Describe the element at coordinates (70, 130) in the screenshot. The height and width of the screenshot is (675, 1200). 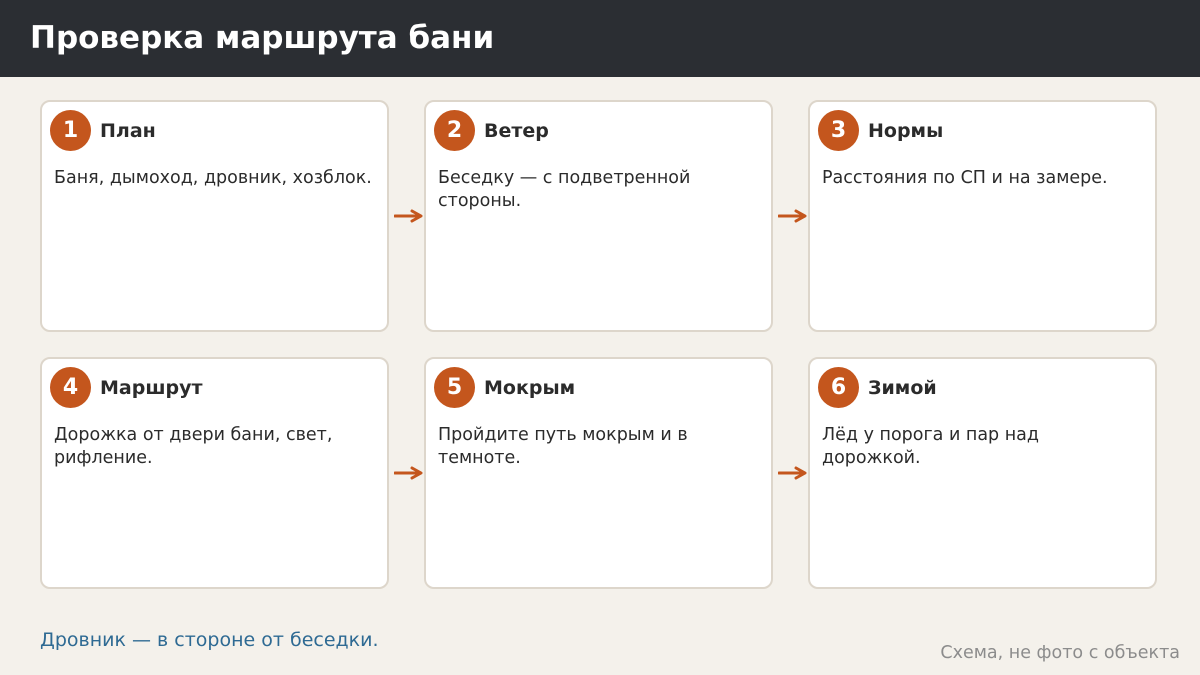
I see `step-number-badge: 1` at that location.